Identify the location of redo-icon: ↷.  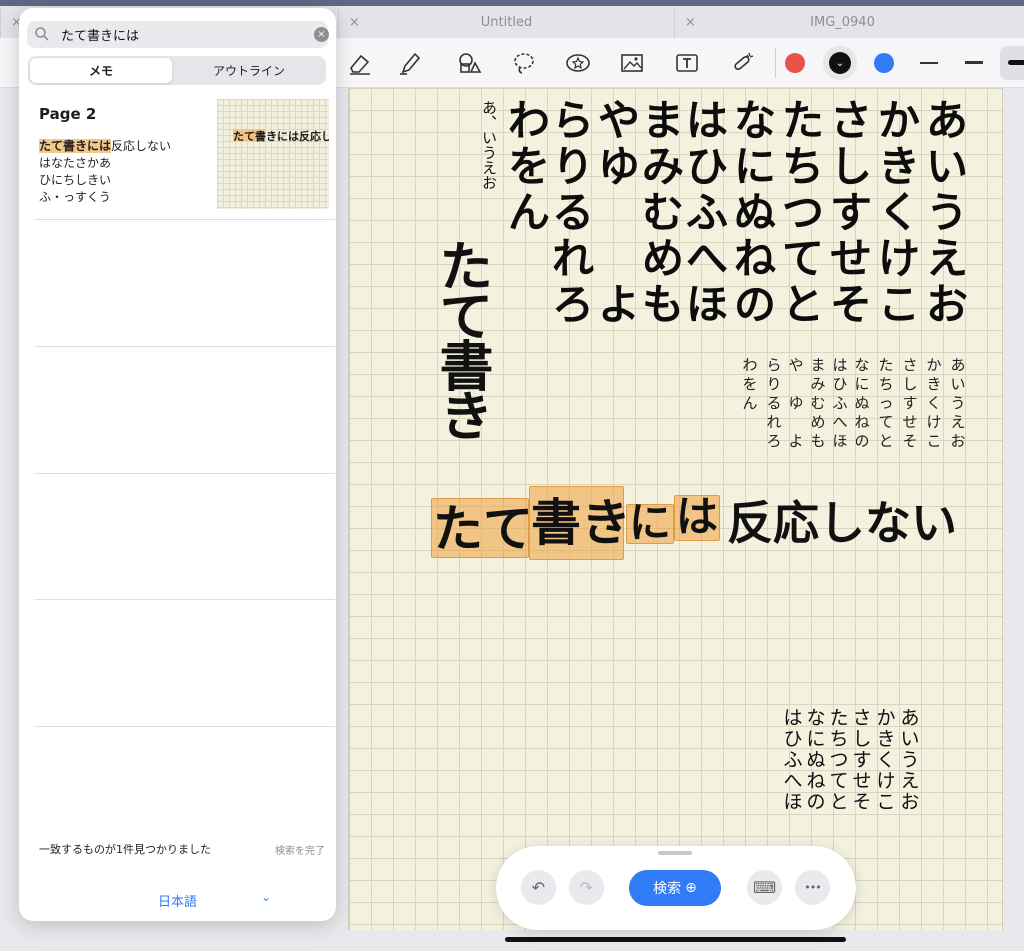
(586, 887).